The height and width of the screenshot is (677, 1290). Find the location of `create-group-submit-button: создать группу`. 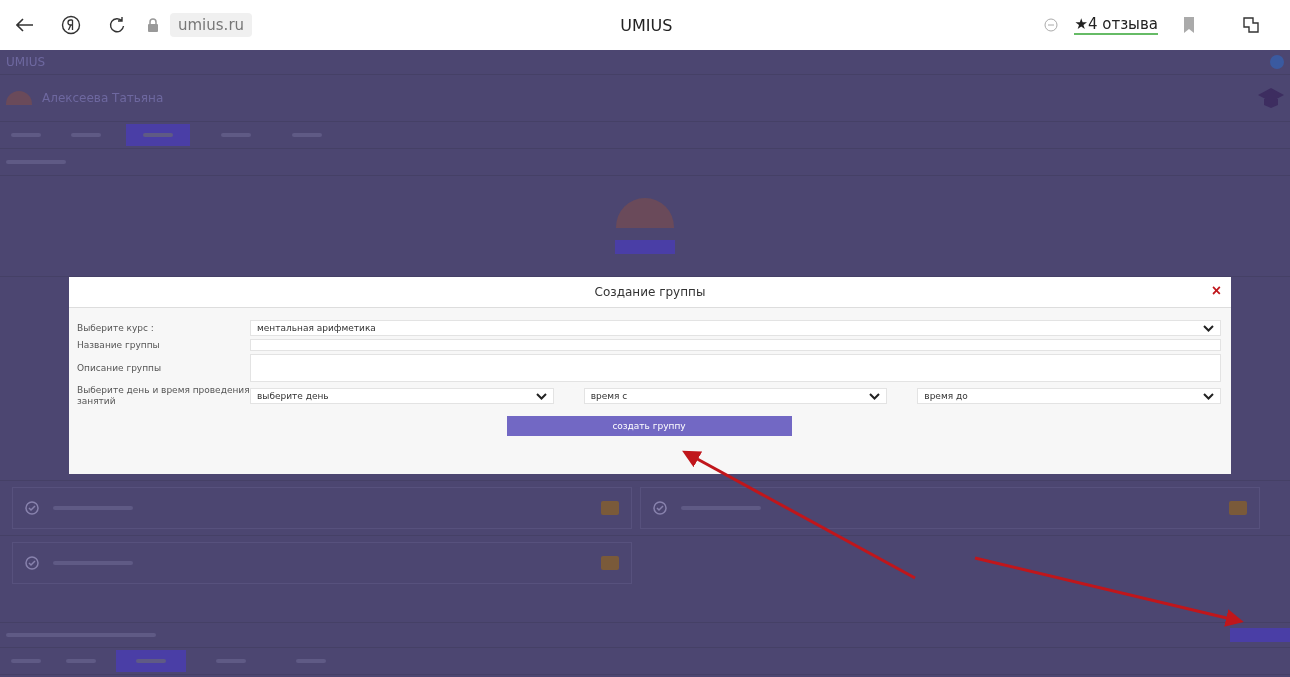

create-group-submit-button: создать группу is located at coordinates (649, 426).